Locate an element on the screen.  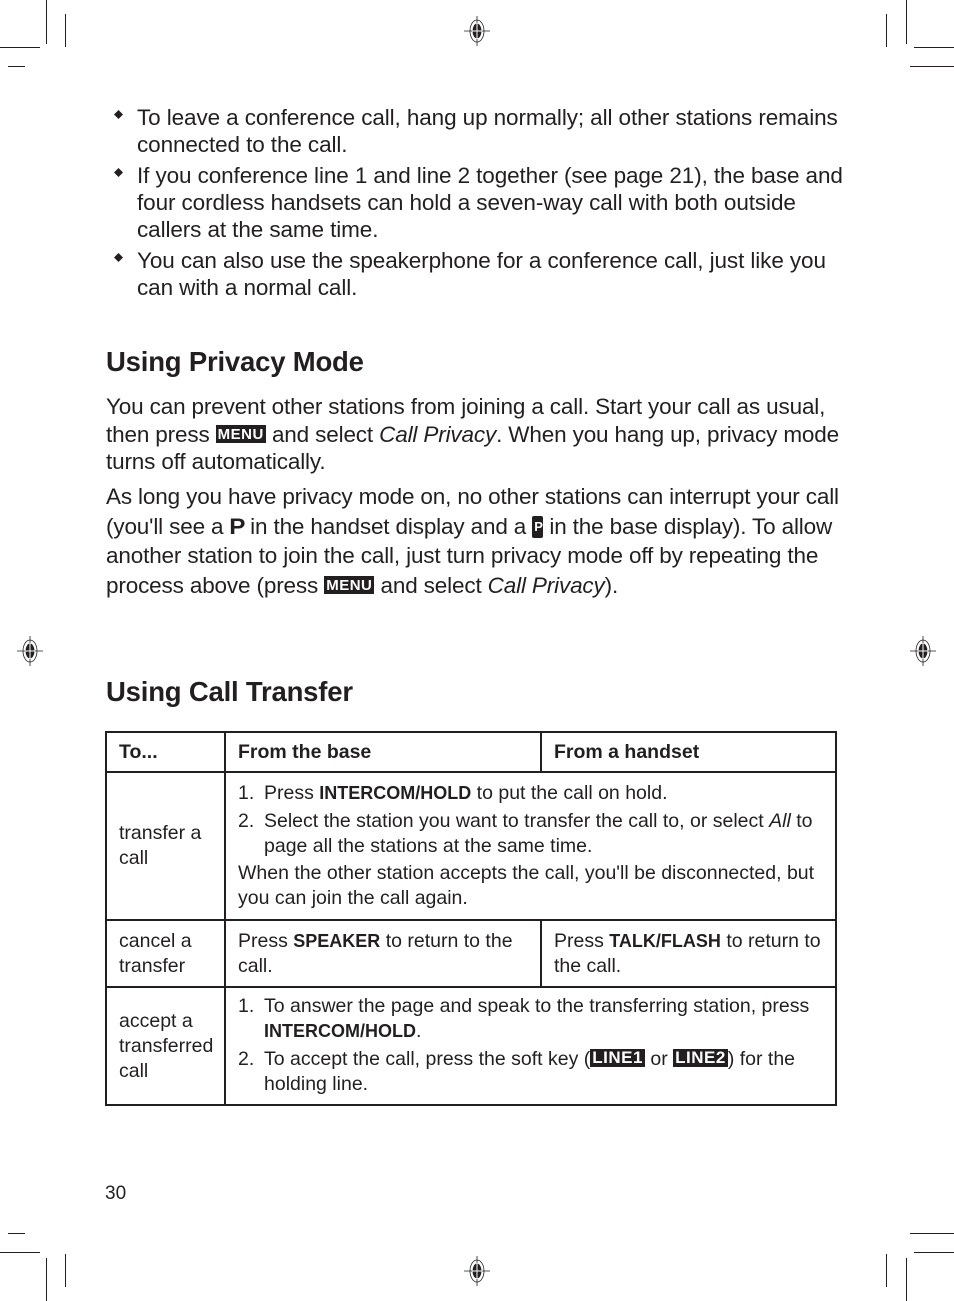
line2-softkey-label: LINE2 is located at coordinates (700, 1057).